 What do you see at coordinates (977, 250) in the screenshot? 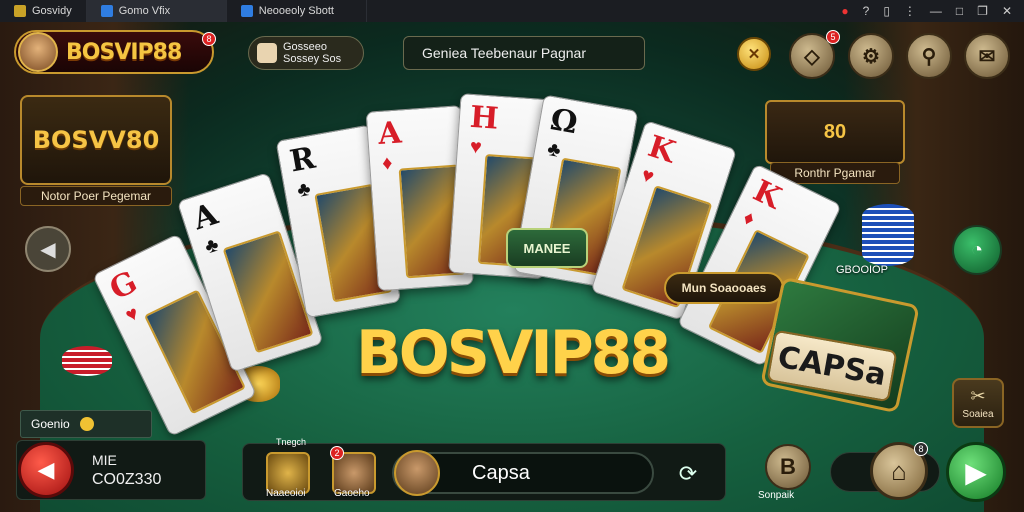
I see `next-circle-button: ◔` at bounding box center [977, 250].